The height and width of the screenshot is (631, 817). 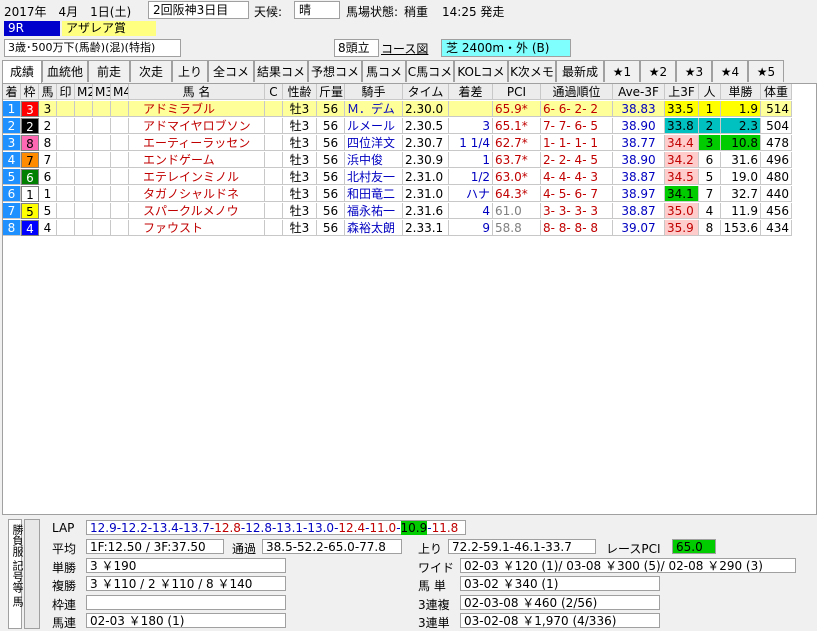 What do you see at coordinates (622, 71) in the screenshot?
I see `tab-13: ★1` at bounding box center [622, 71].